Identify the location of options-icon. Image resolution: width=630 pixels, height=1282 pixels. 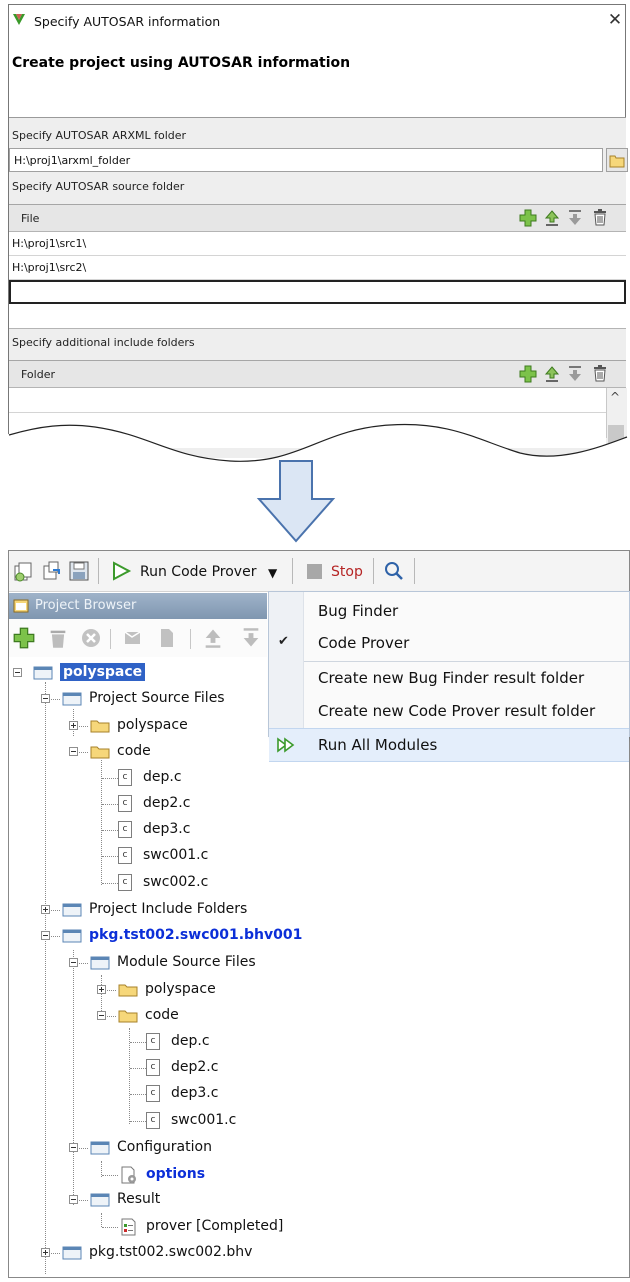
(128, 1175).